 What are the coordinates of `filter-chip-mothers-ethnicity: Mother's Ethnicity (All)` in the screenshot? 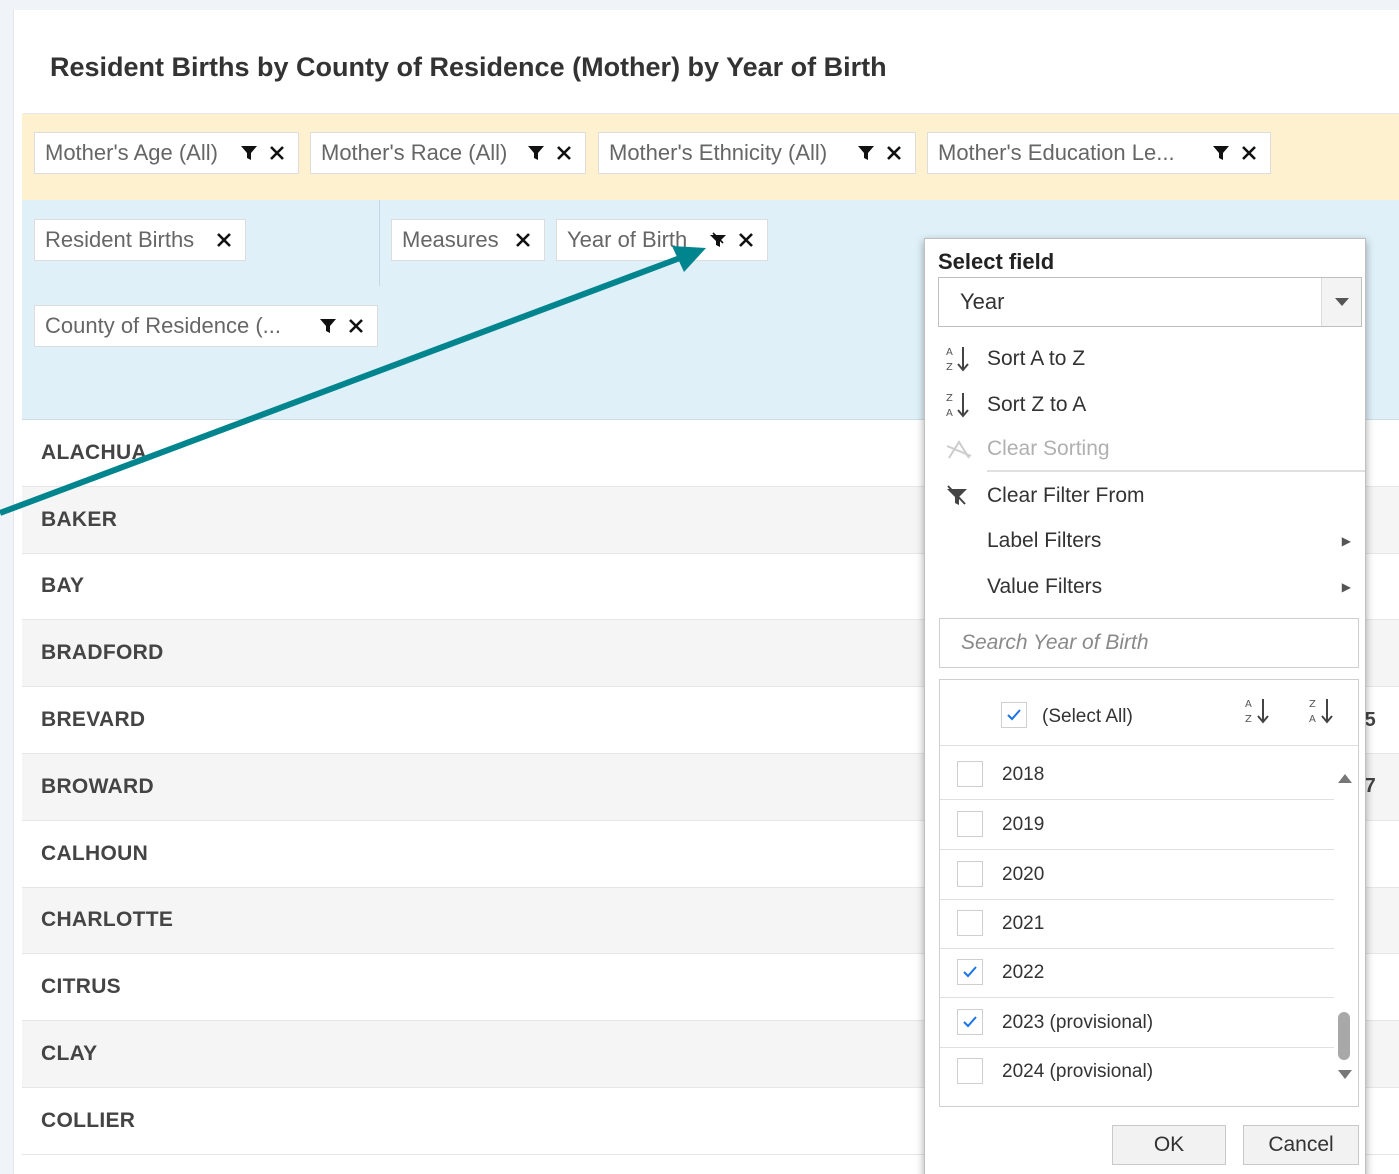 It's located at (757, 153).